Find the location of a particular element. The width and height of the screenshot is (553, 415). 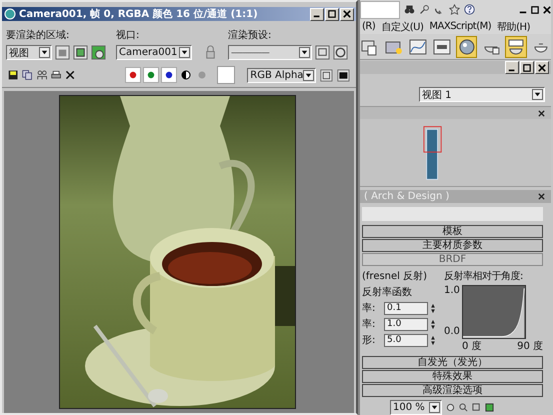

viewport-label: 视口: is located at coordinates (128, 35).